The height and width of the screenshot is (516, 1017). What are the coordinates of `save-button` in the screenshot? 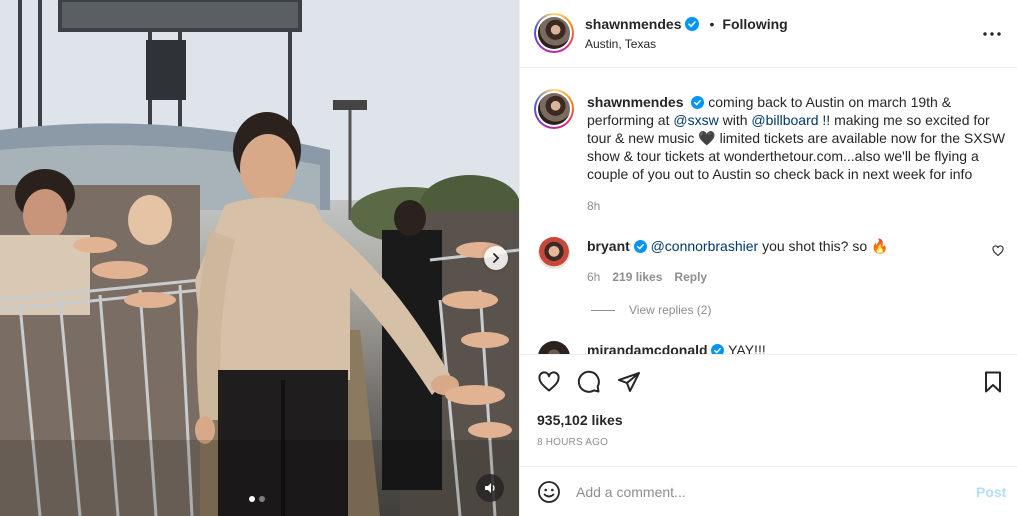 It's located at (993, 382).